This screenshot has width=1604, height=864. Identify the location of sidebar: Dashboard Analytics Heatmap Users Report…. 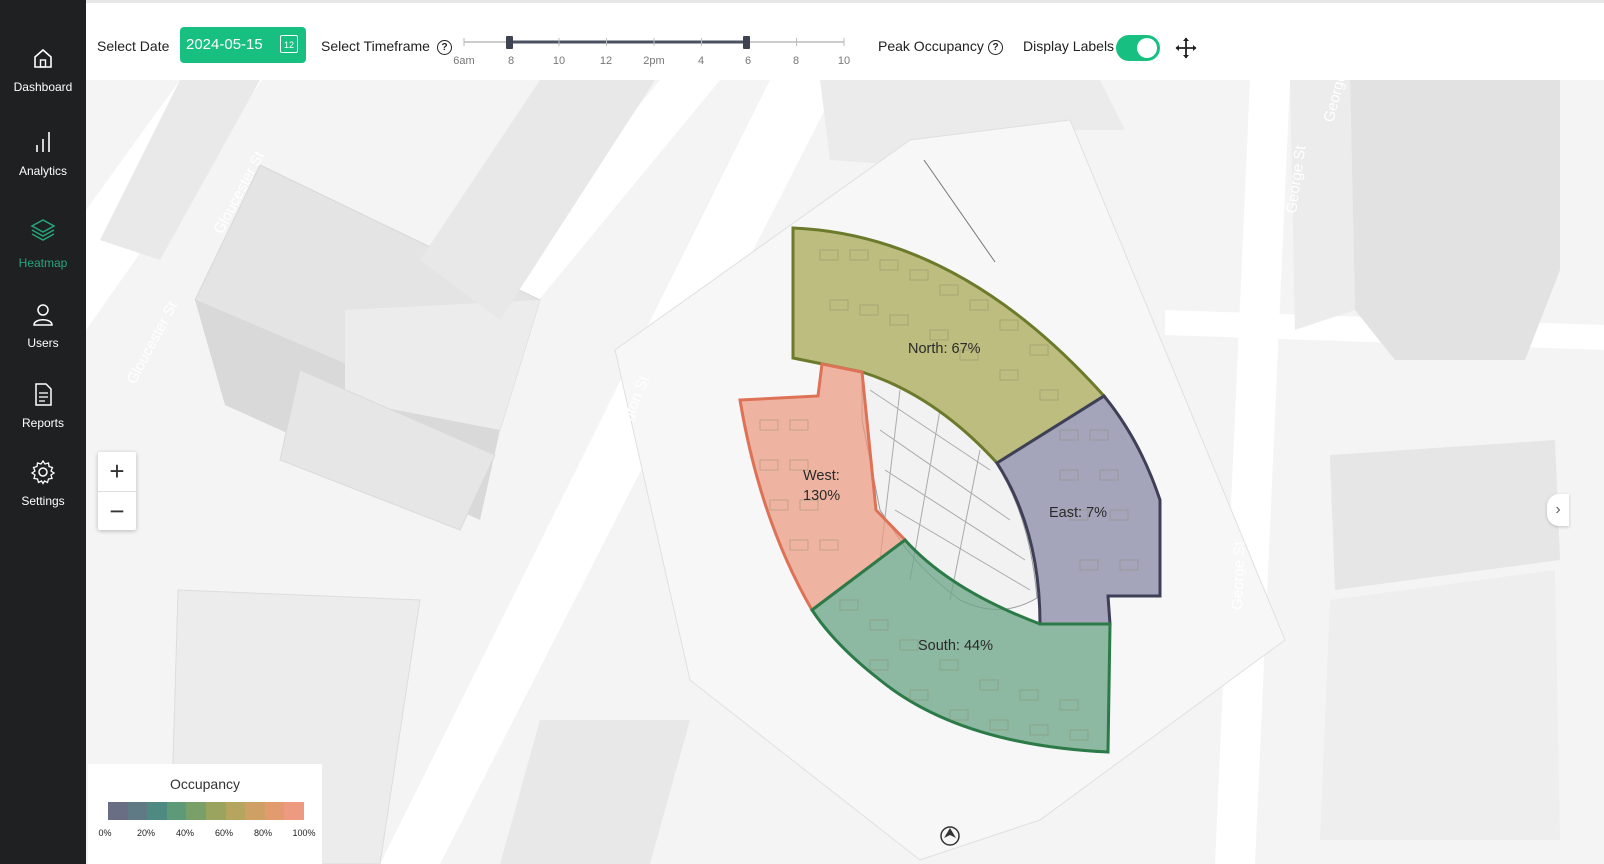
(43, 432).